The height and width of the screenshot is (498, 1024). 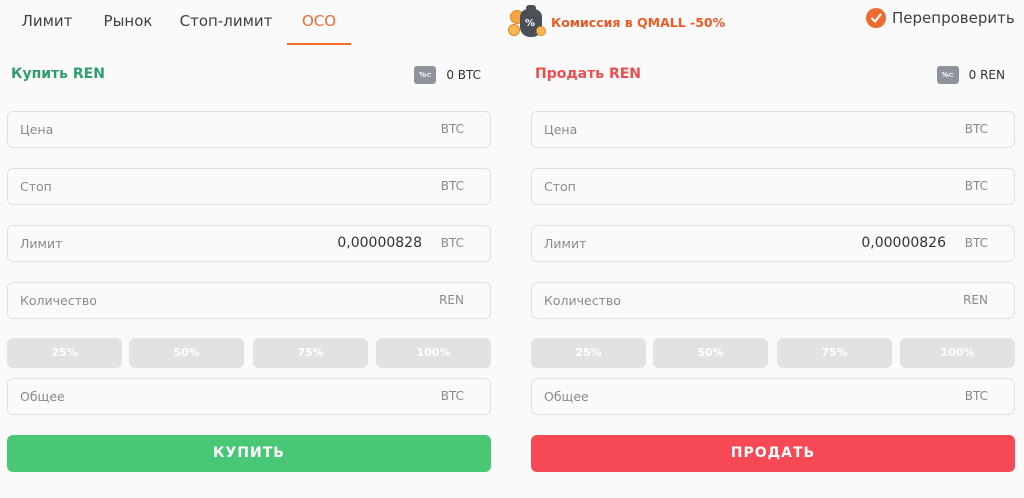 What do you see at coordinates (773, 396) in the screenshot?
I see `sell-total-field: Общее BTC` at bounding box center [773, 396].